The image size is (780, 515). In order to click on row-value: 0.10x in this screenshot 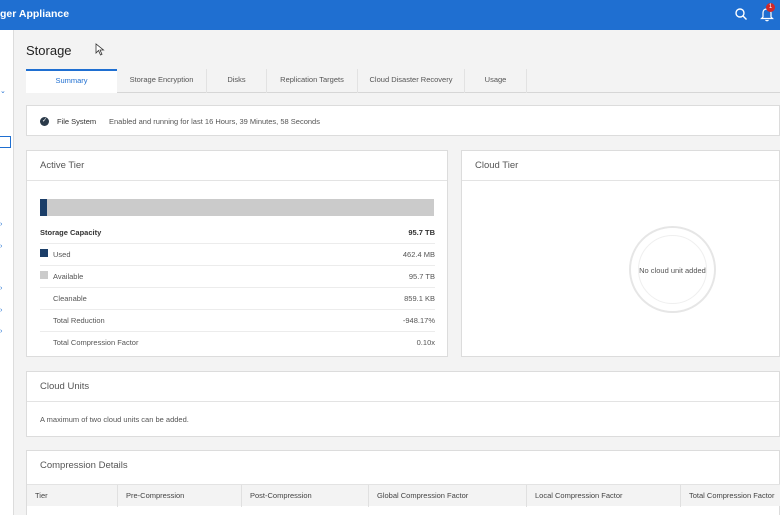, I will do `click(425, 342)`.